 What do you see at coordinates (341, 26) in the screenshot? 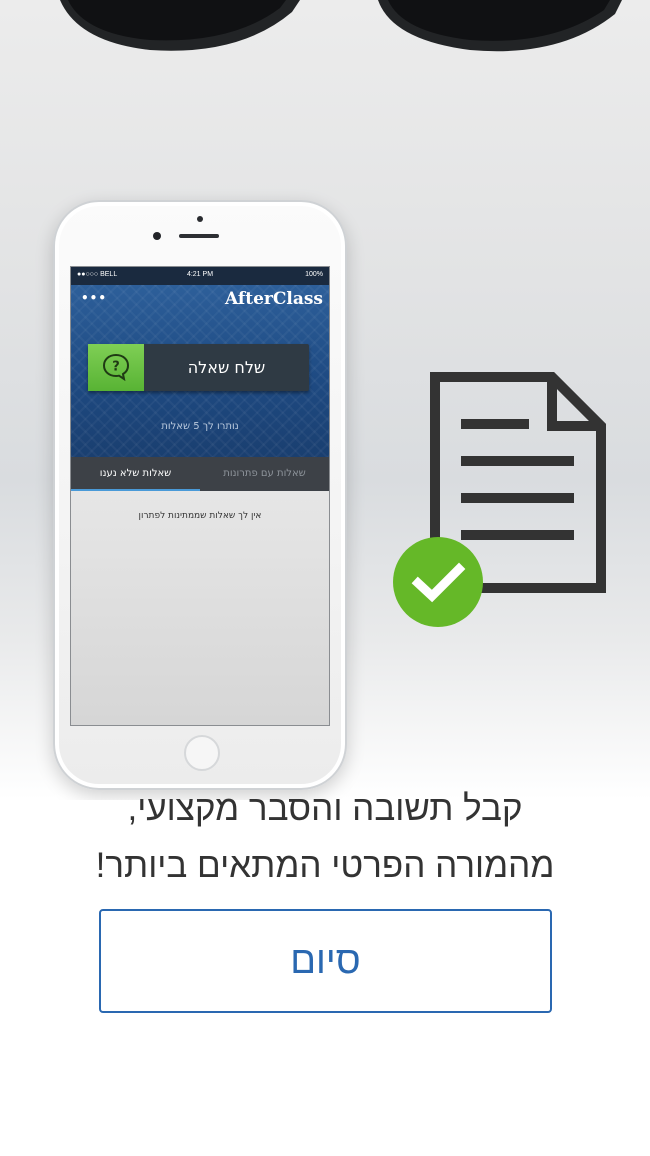
I see `sunglasses-image` at bounding box center [341, 26].